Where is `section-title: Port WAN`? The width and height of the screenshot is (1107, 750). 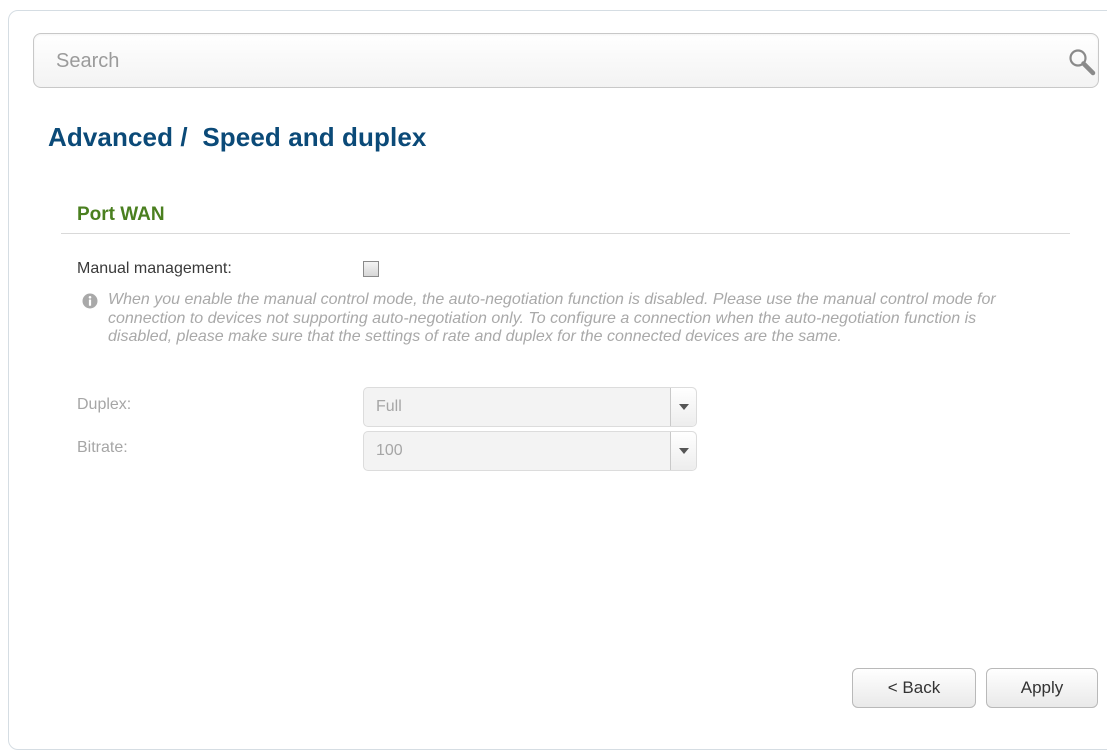 section-title: Port WAN is located at coordinates (121, 214).